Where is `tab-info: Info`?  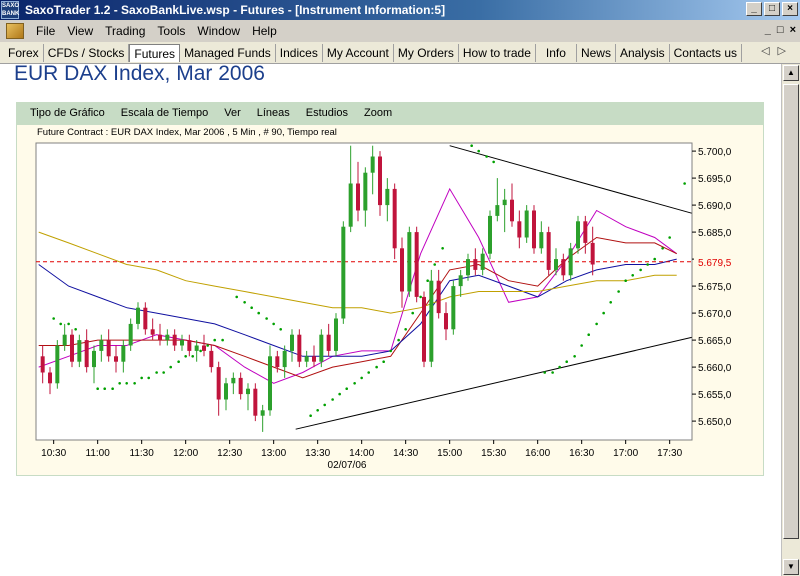 tab-info: Info is located at coordinates (556, 52).